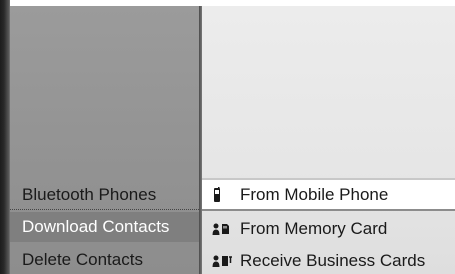 The width and height of the screenshot is (455, 274). I want to click on submenu-item-from-mobile-phone: From Mobile Phone, so click(328, 194).